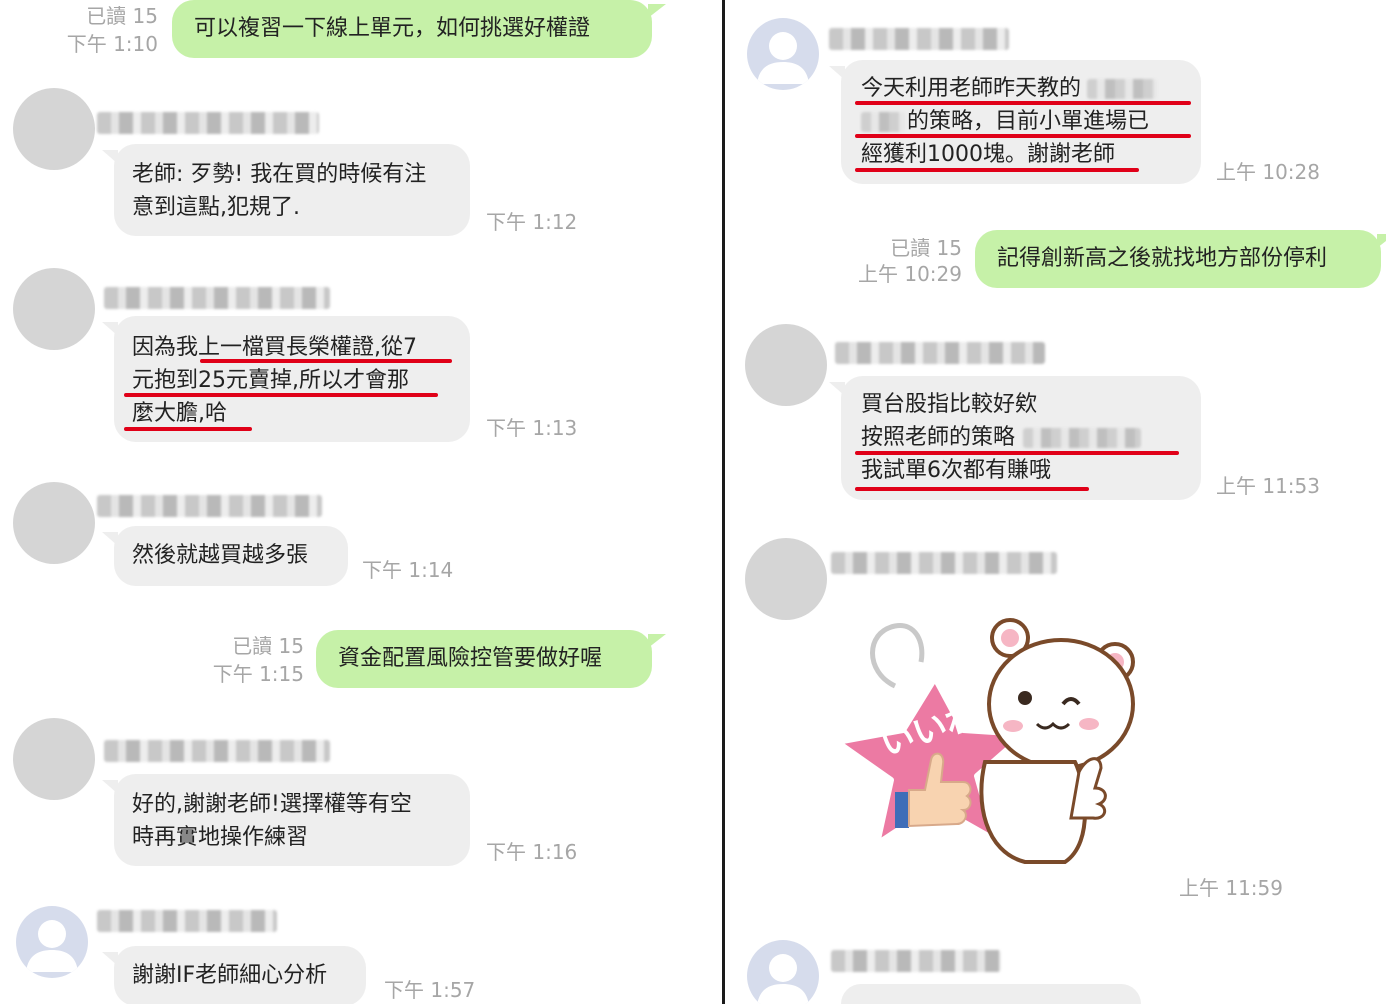  What do you see at coordinates (408, 570) in the screenshot?
I see `message-time: 下午 1:14` at bounding box center [408, 570].